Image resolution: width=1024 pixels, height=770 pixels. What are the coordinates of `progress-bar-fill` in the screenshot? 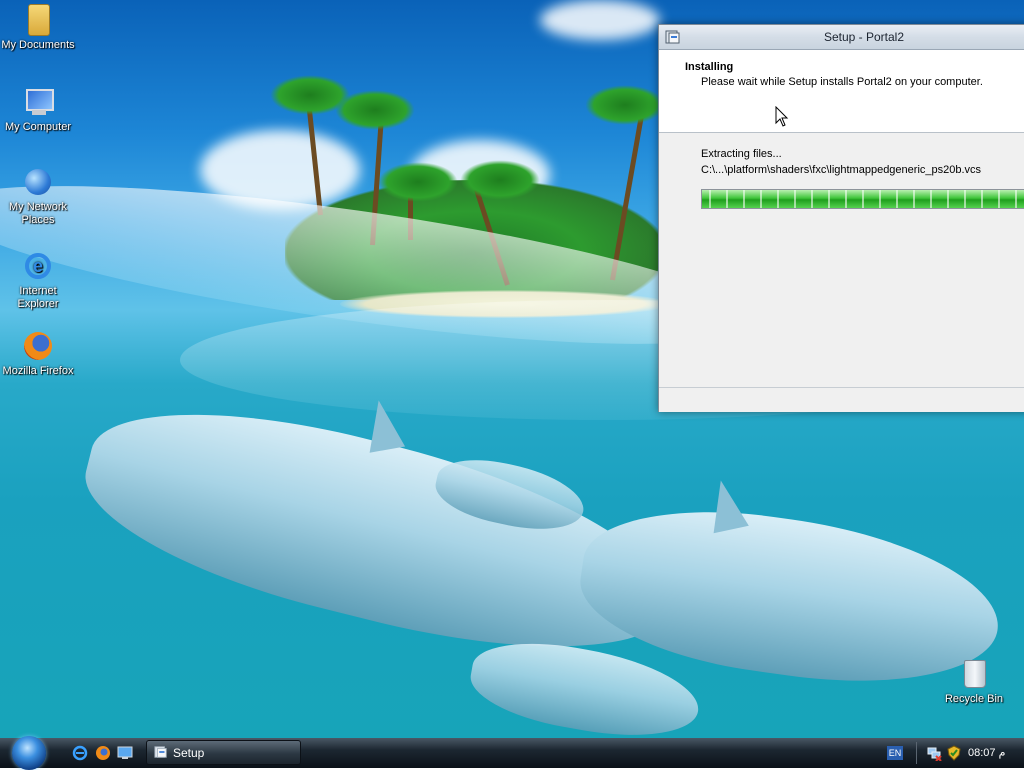 It's located at (863, 199).